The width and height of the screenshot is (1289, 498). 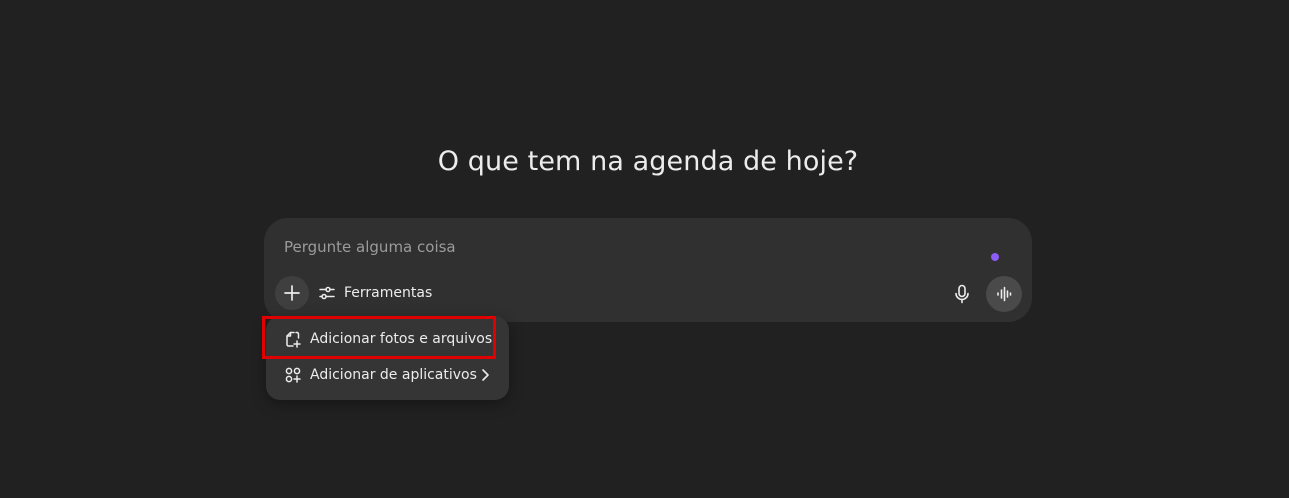 I want to click on menu-item-add-photos-files: Adicionar fotos e arquivos, so click(x=387, y=339).